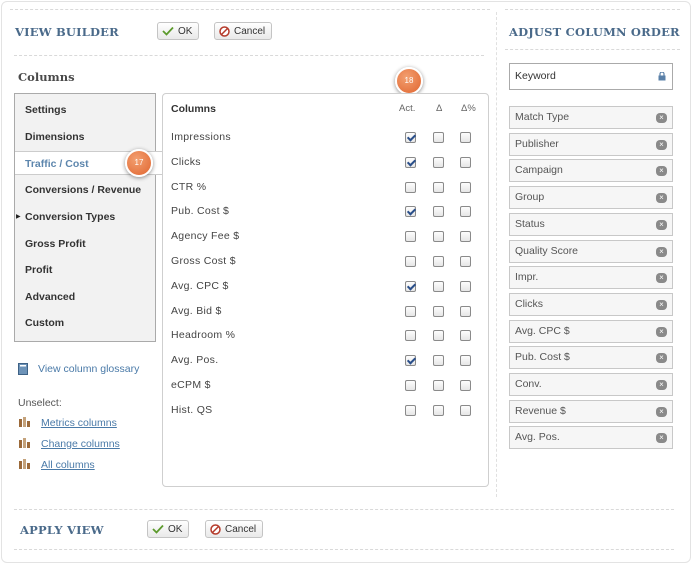  Describe the element at coordinates (178, 31) in the screenshot. I see `ok-button: OK` at that location.